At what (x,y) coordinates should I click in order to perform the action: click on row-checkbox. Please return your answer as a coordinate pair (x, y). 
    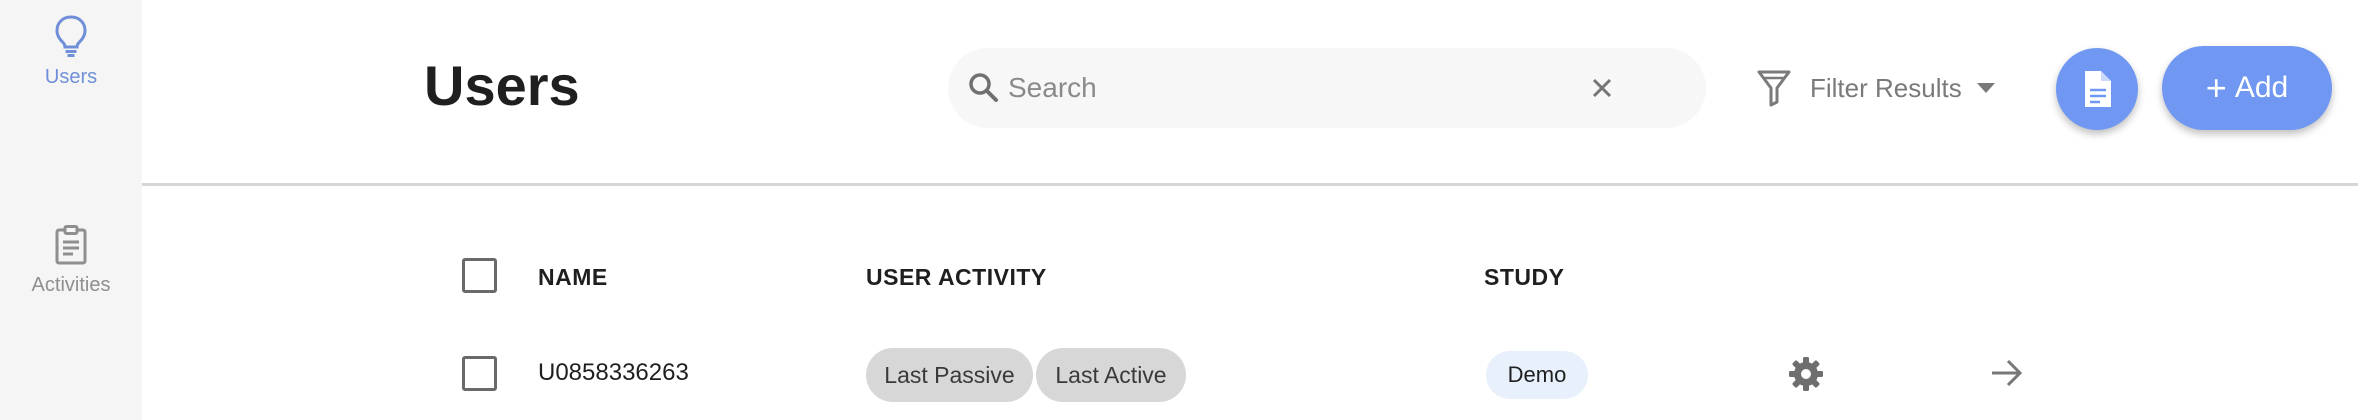
    Looking at the image, I should click on (479, 373).